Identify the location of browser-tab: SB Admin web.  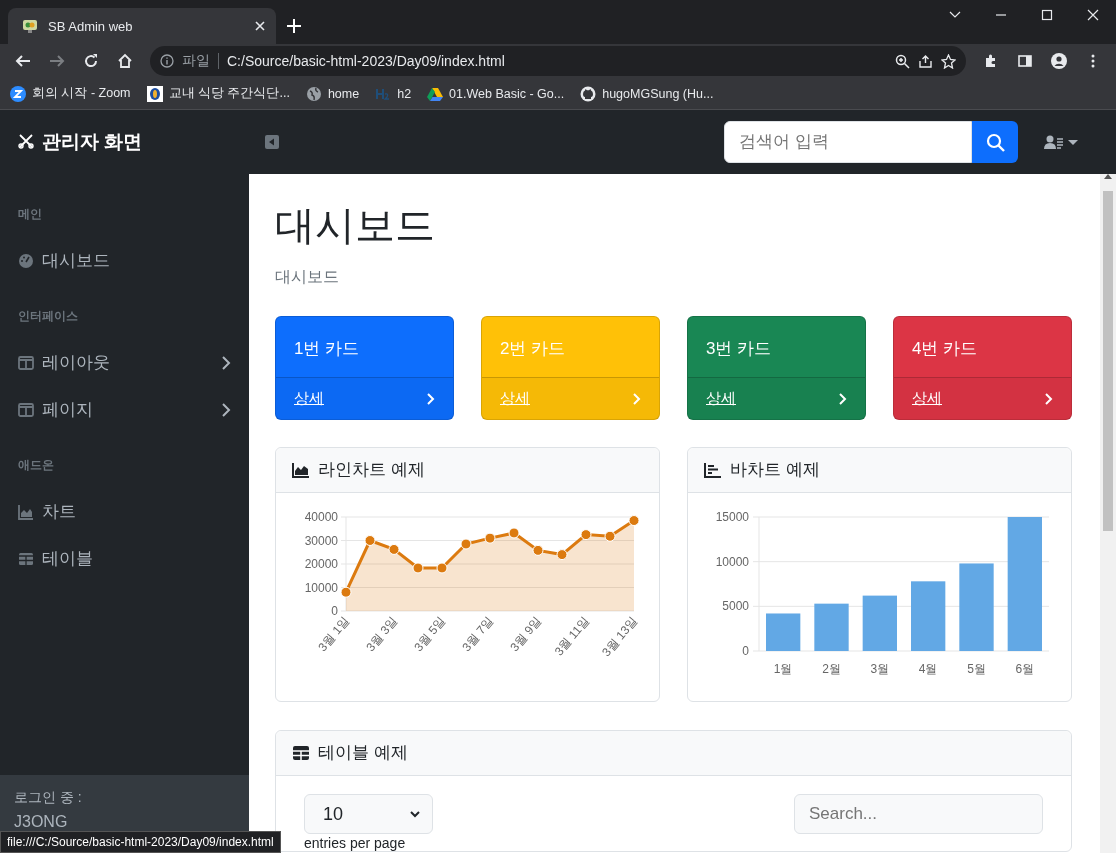
(142, 26).